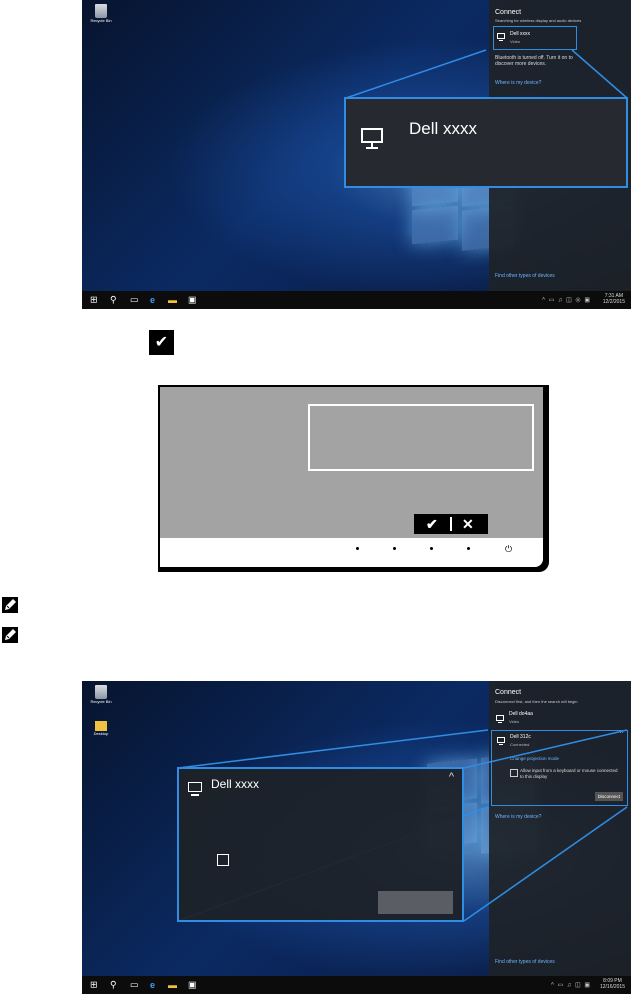 Image resolution: width=632 pixels, height=994 pixels. I want to click on osd-message-box, so click(421, 437).